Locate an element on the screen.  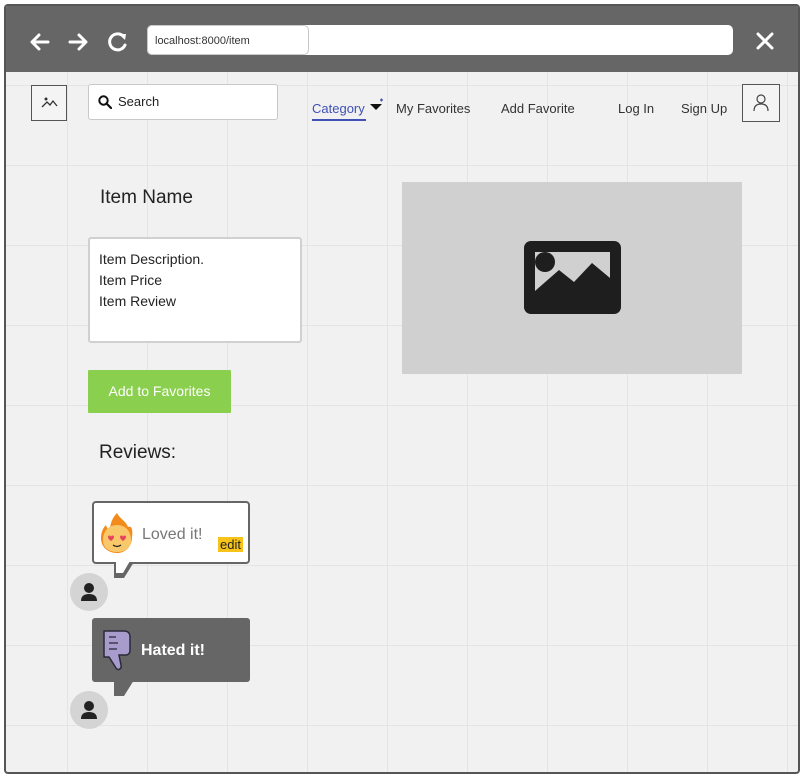
thumbs-down-icon is located at coordinates (117, 650).